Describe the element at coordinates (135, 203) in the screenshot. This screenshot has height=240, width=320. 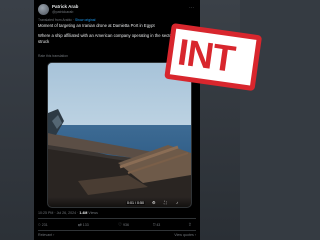
I see `video-time: 0:01 / 0:50` at that location.